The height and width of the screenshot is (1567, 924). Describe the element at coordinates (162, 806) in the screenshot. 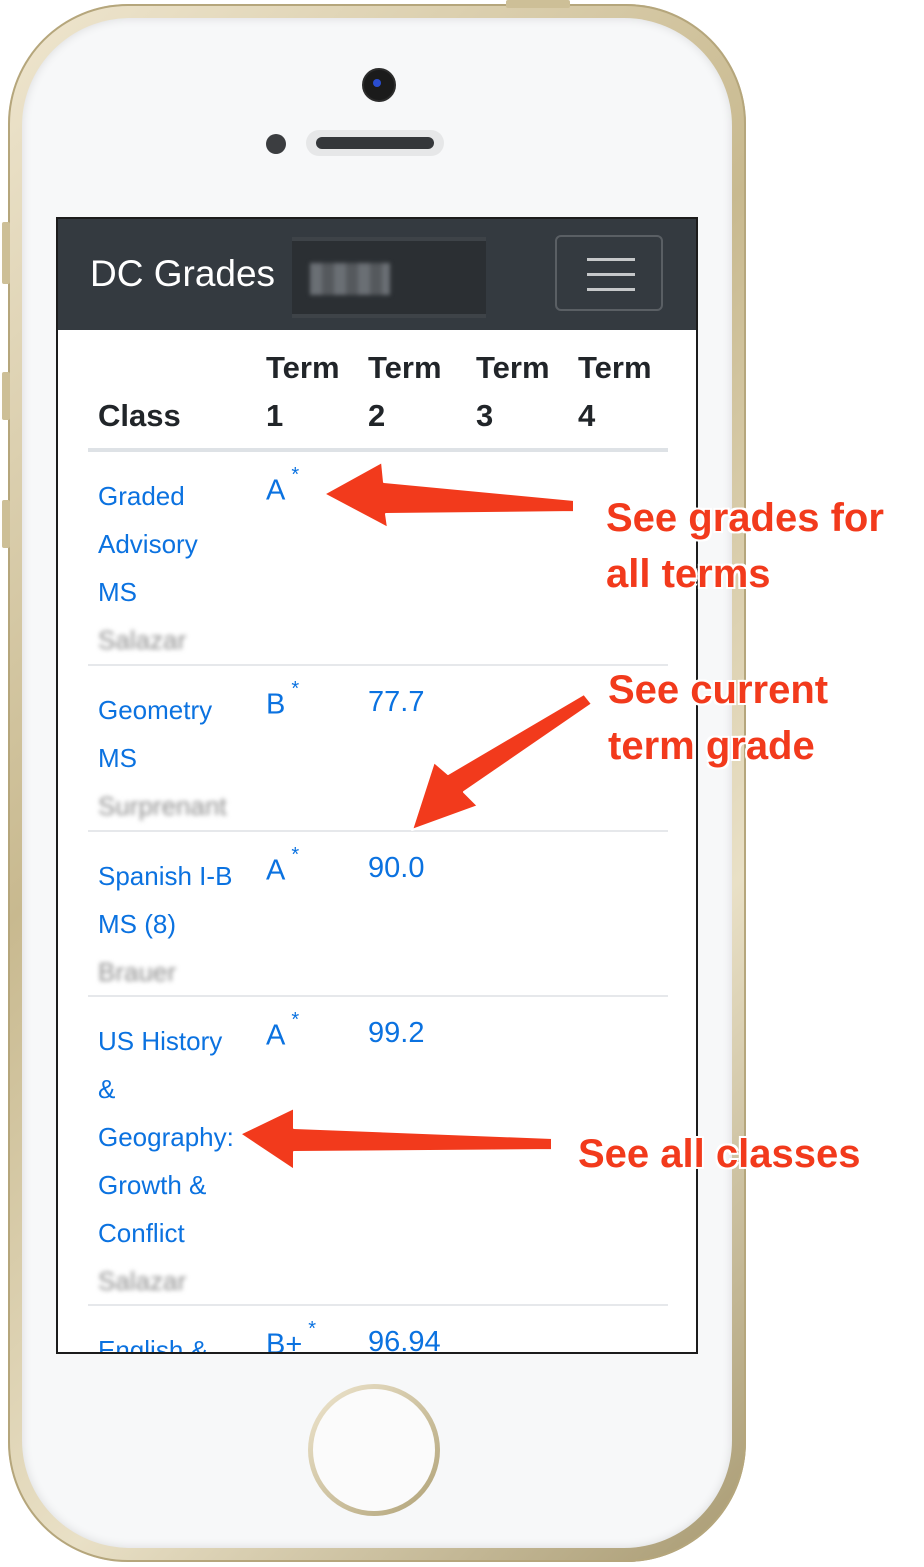

I see `teacher-name: Surprenant` at that location.